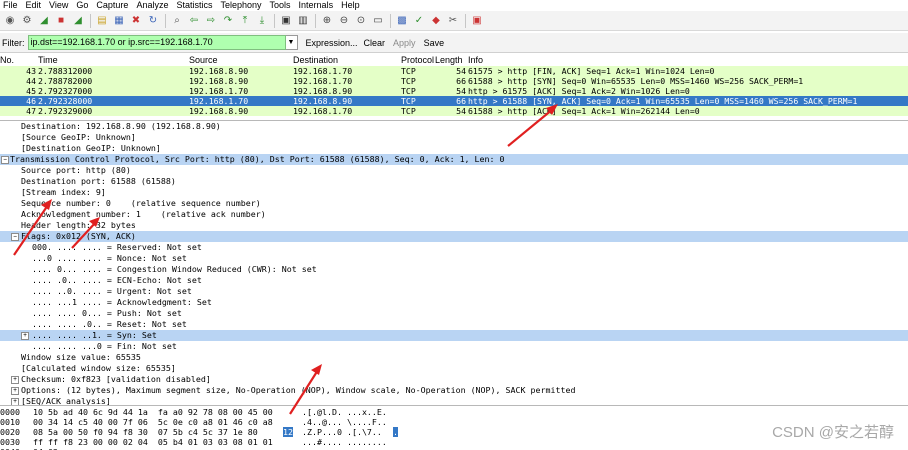 This screenshot has width=908, height=450. Describe the element at coordinates (361, 21) in the screenshot. I see `normal-size-icon: ⊙` at that location.